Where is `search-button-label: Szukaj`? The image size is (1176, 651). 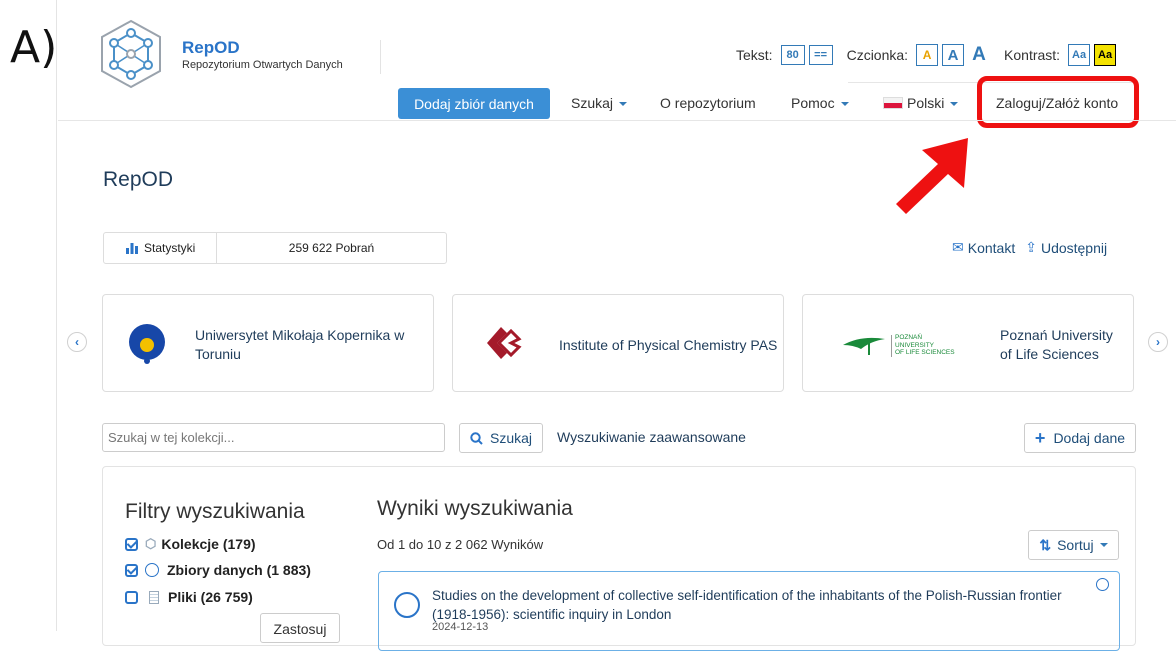 search-button-label: Szukaj is located at coordinates (511, 438).